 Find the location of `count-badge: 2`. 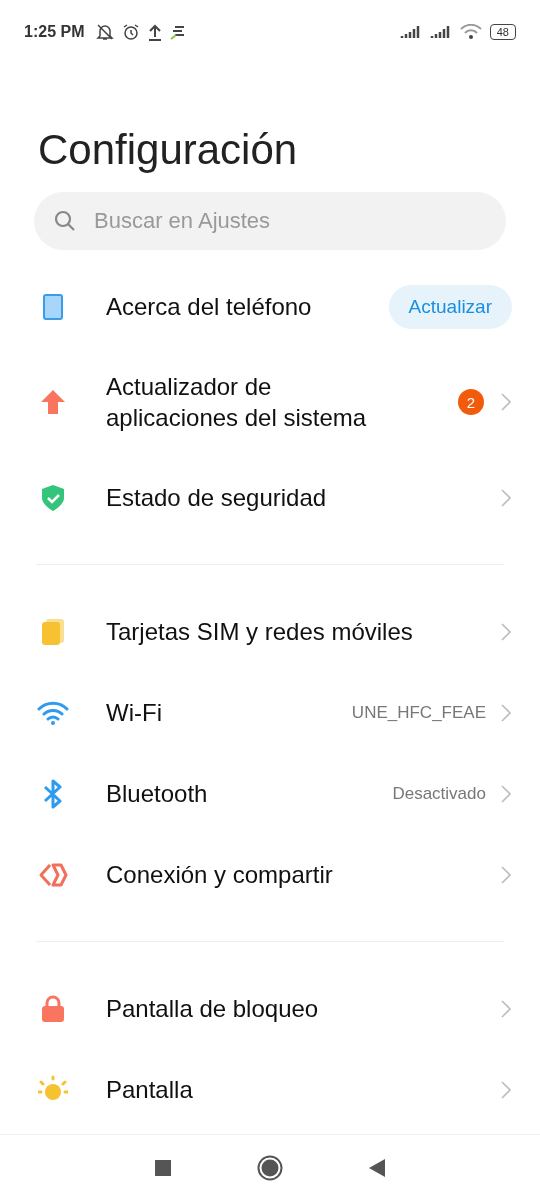

count-badge: 2 is located at coordinates (471, 402).